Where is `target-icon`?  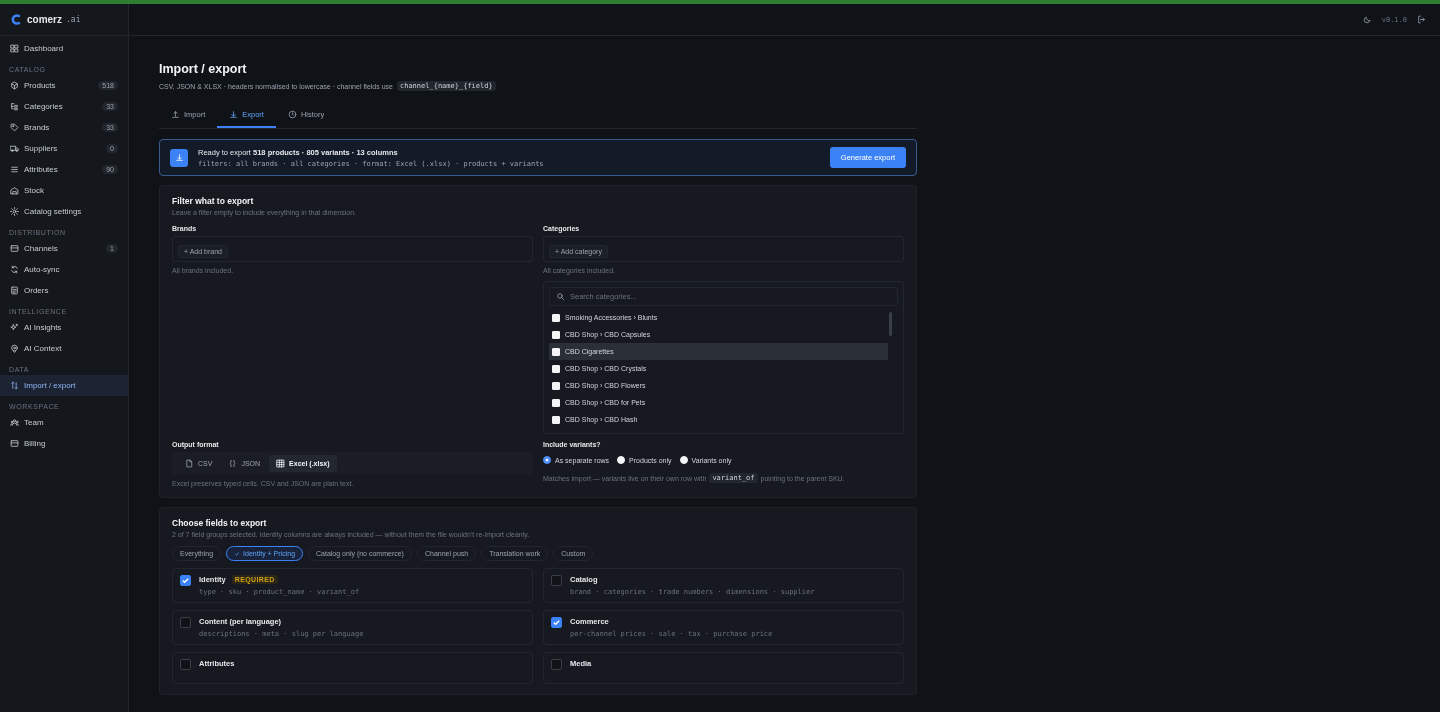
target-icon is located at coordinates (14, 348).